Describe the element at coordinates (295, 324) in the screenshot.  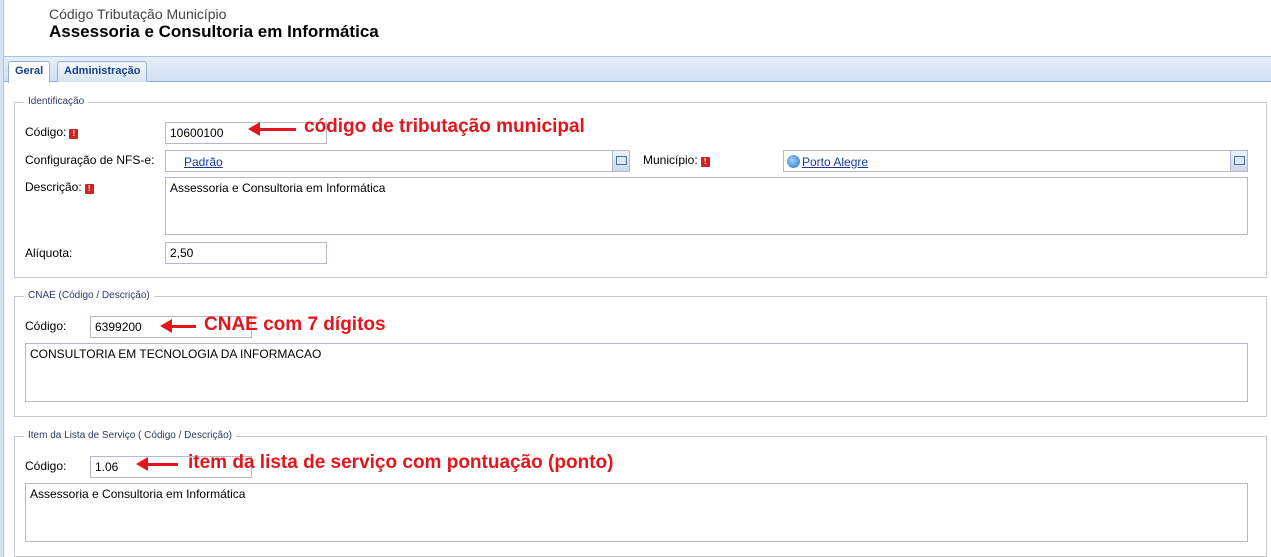
I see `annotation-cnae: CNAE com 7 dígitos` at that location.